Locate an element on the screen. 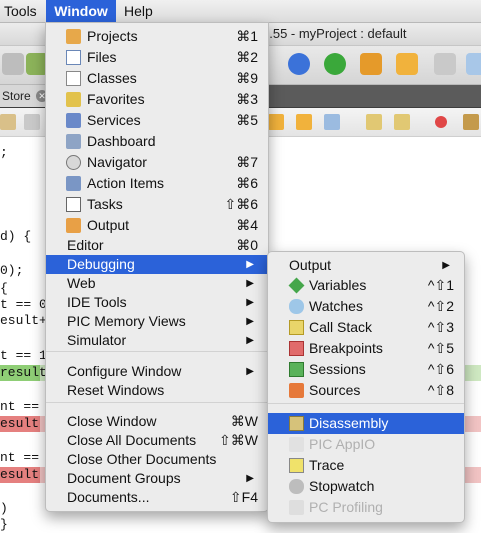 Image resolution: width=481 pixels, height=533 pixels. submenu-item-disassembly: Disassembly is located at coordinates (366, 423).